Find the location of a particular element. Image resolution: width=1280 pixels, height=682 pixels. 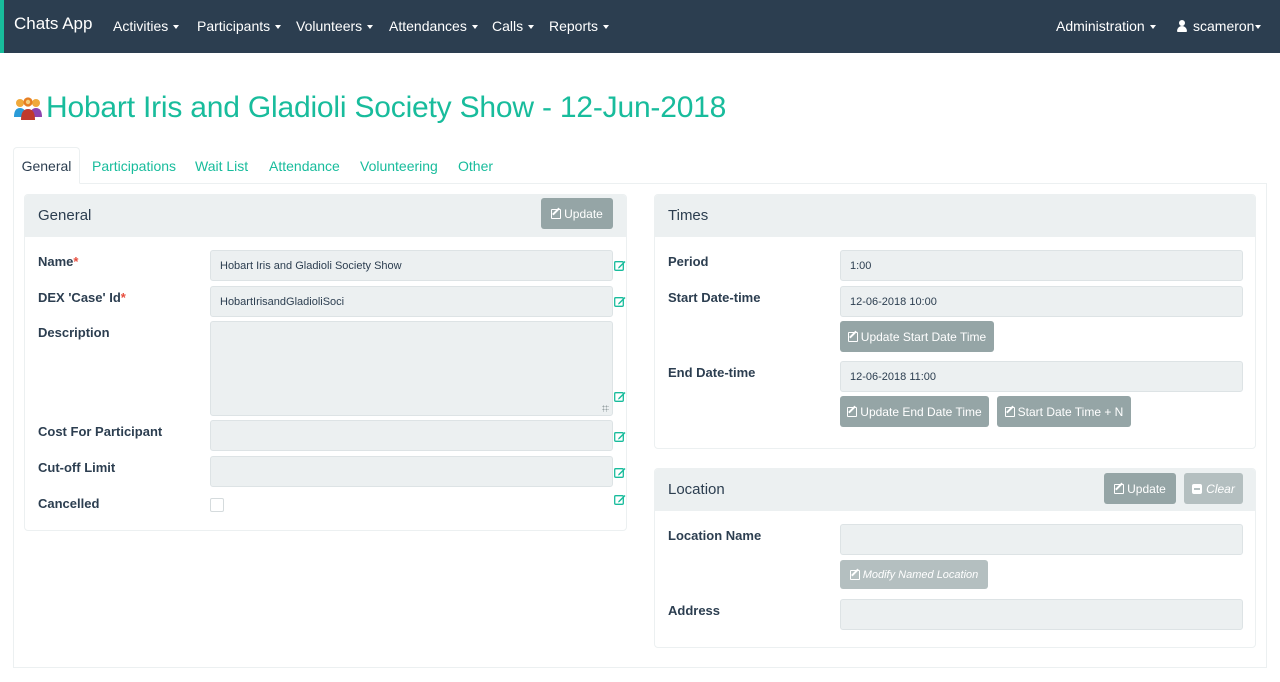

update-end-datetime-button: Update End Date Time is located at coordinates (914, 411).